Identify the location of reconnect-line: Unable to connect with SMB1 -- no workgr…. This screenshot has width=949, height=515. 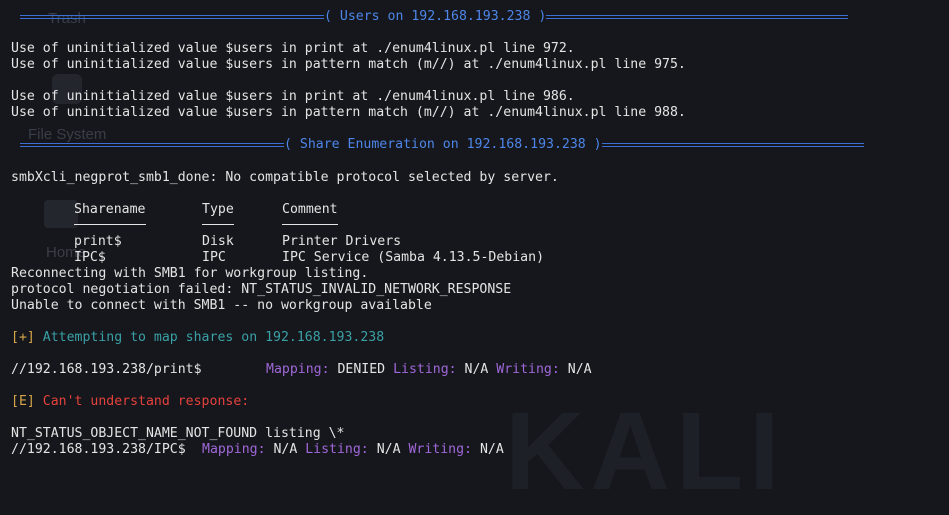
(221, 305).